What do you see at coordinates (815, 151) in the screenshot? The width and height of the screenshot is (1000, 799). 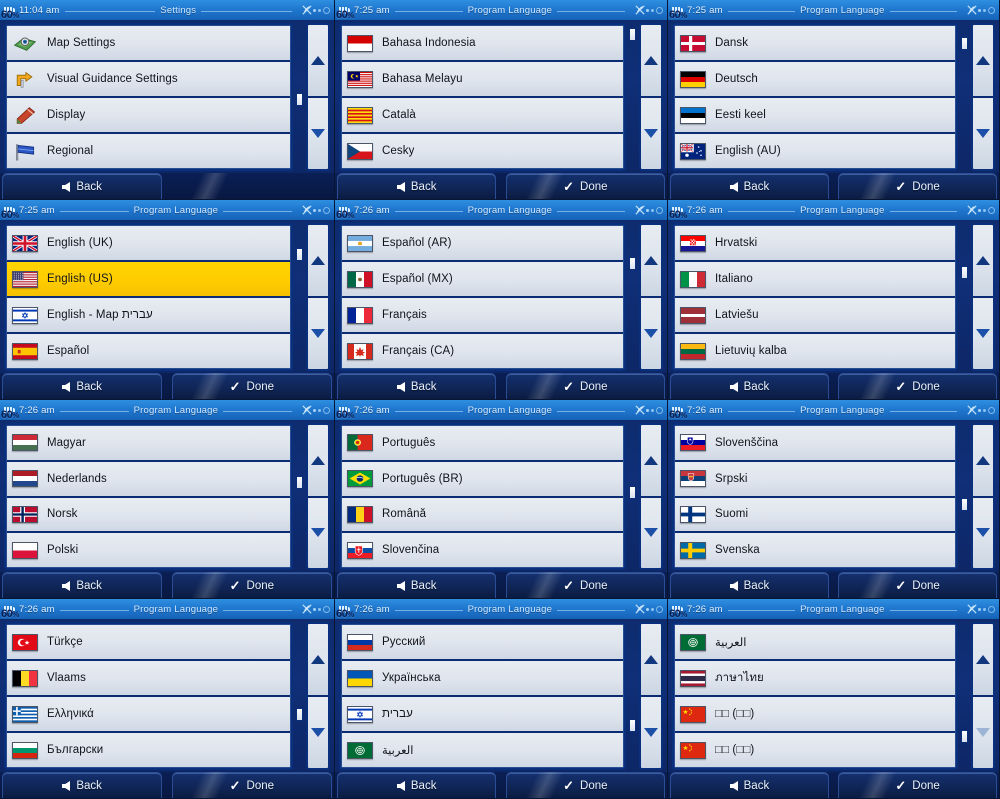 I see `list-item: English (AU)` at bounding box center [815, 151].